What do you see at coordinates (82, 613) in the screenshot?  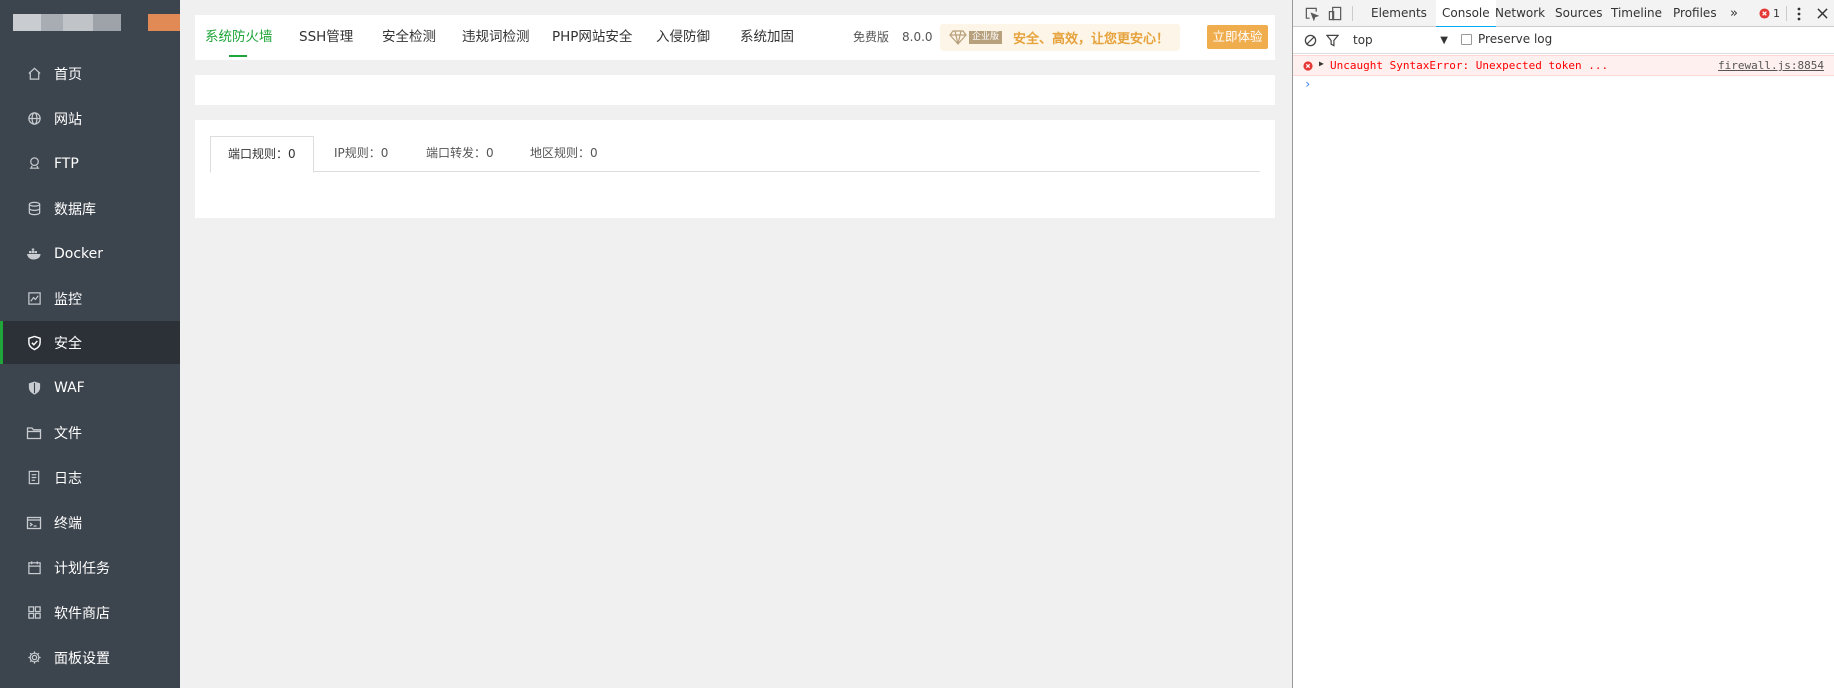 I see `sidebar-item-label: 软件商店` at bounding box center [82, 613].